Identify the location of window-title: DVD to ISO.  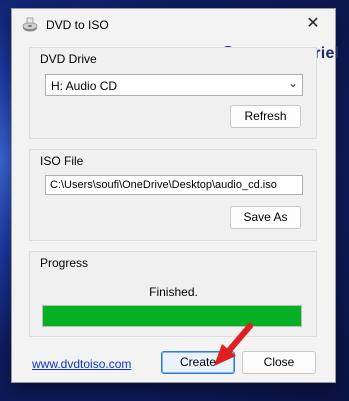
(77, 25).